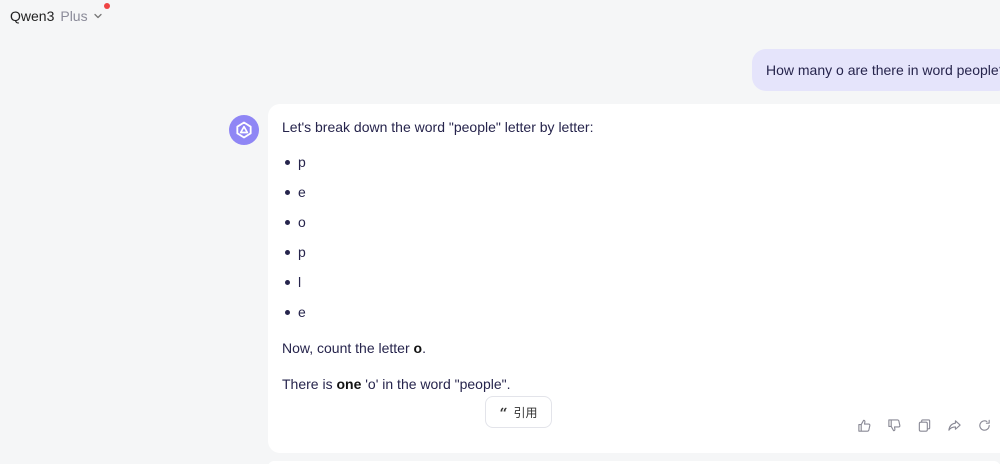  I want to click on count-text: Now, count the letter o., so click(354, 348).